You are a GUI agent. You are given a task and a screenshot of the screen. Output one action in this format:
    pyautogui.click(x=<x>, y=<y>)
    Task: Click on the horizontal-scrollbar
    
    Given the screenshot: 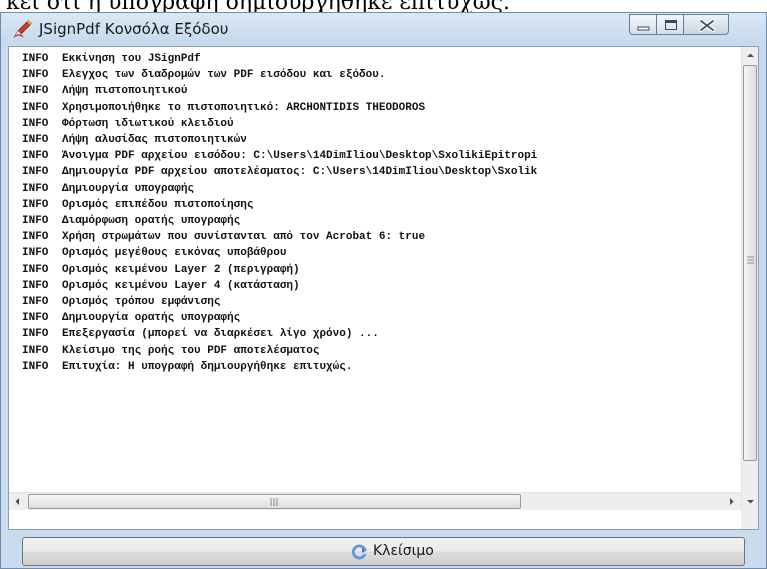 What is the action you would take?
    pyautogui.click(x=375, y=501)
    